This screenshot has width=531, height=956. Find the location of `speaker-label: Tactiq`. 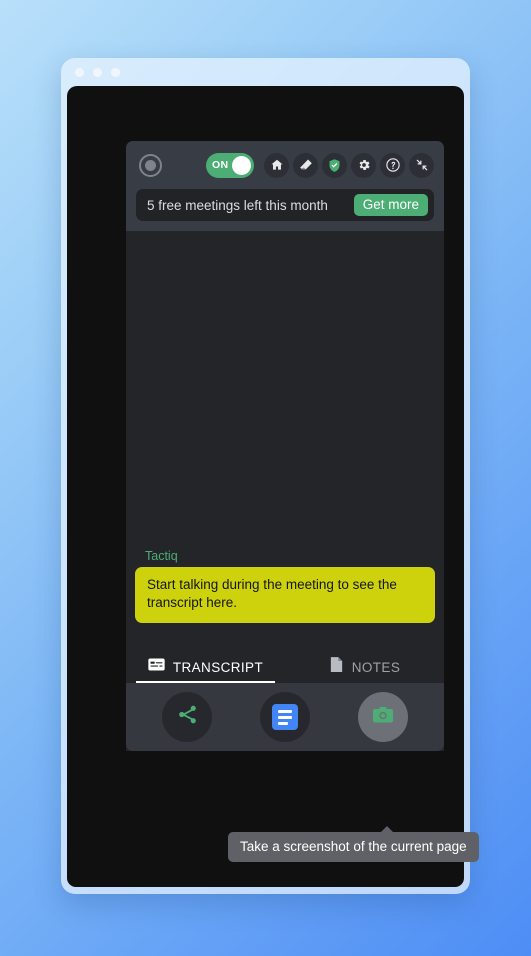

speaker-label: Tactiq is located at coordinates (161, 556).